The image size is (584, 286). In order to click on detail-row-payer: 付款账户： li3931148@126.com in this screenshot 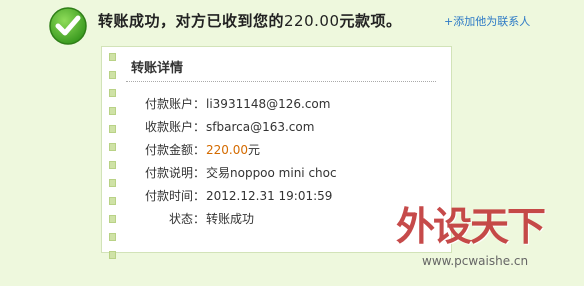, I will do `click(276, 104)`.